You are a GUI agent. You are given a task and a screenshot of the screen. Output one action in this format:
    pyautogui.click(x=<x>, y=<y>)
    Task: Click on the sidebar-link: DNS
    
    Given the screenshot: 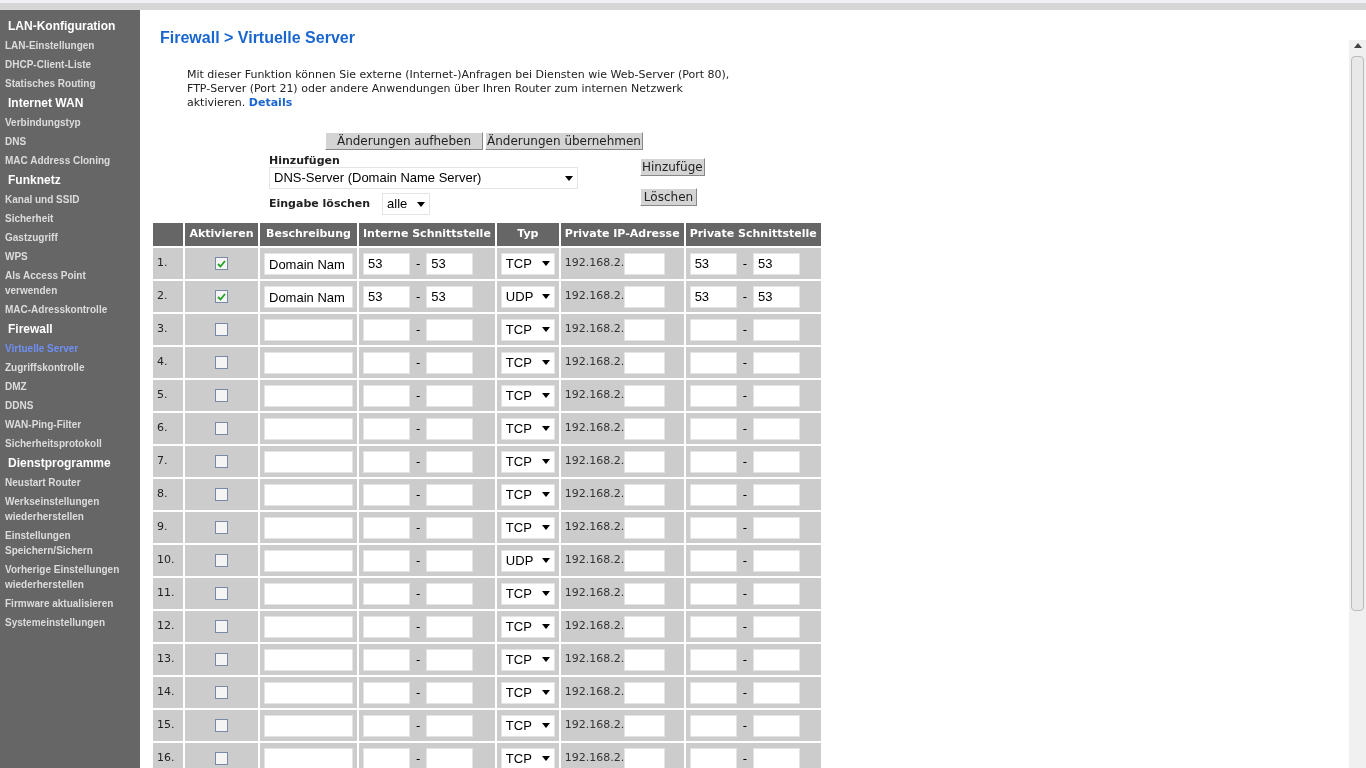 What is the action you would take?
    pyautogui.click(x=70, y=141)
    